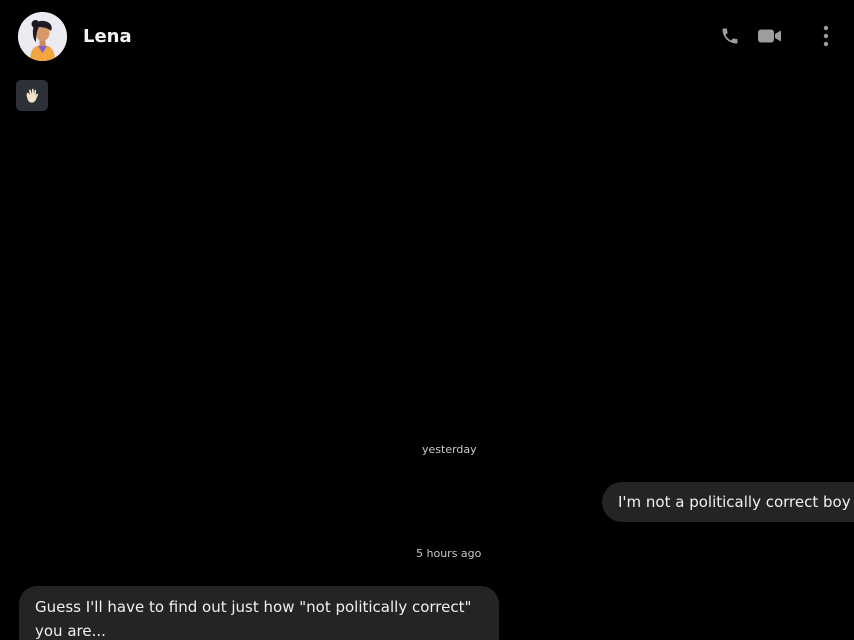 The height and width of the screenshot is (640, 854). Describe the element at coordinates (107, 37) in the screenshot. I see `contact-name: Lena` at that location.